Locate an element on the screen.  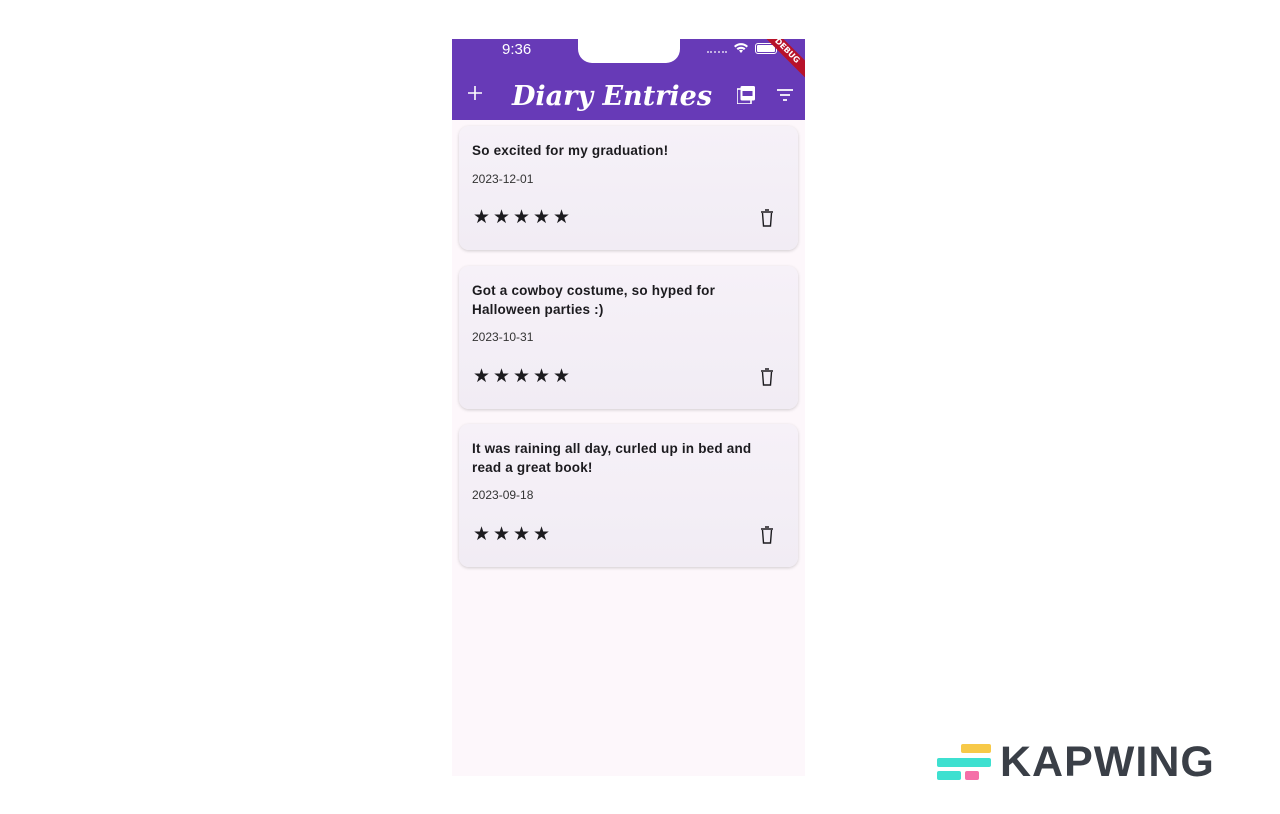
status-time: 9:36 is located at coordinates (517, 49).